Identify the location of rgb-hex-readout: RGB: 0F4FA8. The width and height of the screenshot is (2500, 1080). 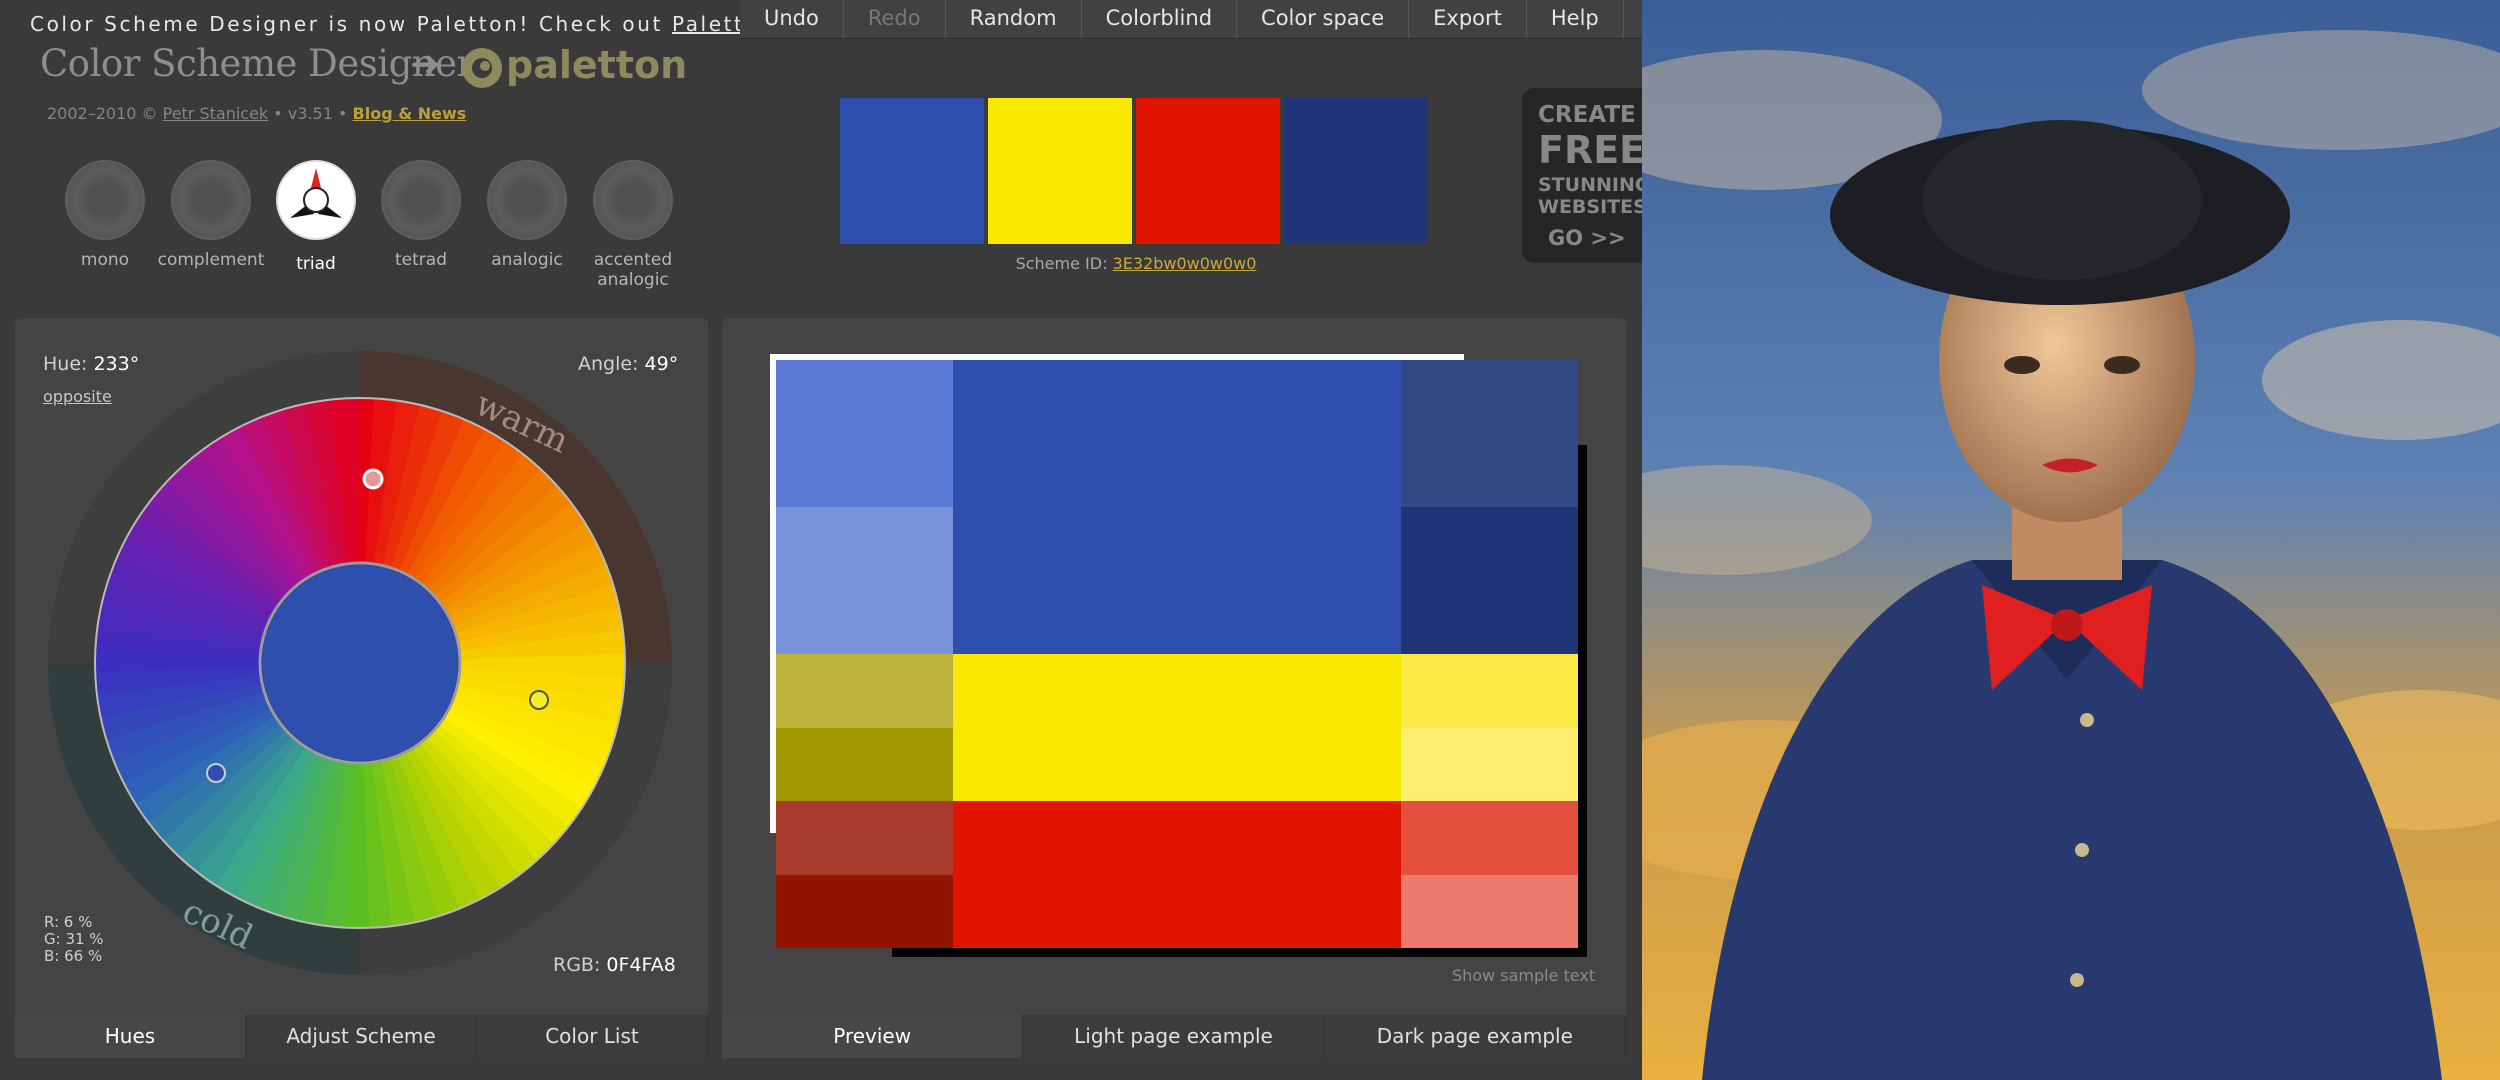
(614, 965).